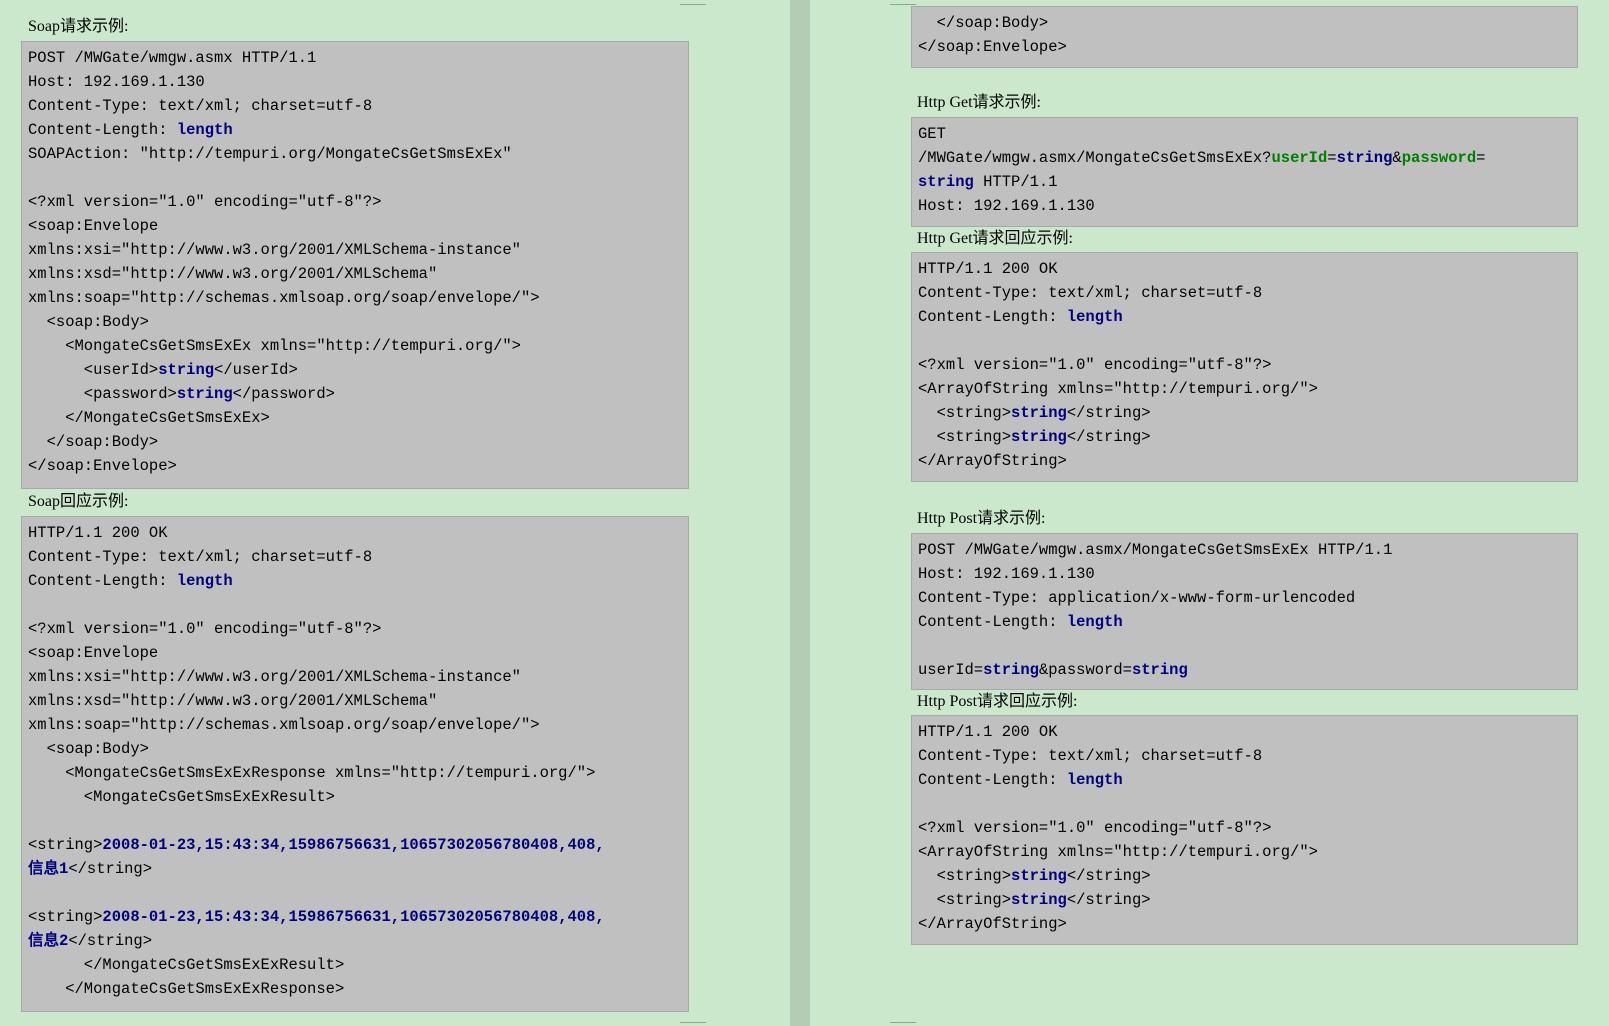 This screenshot has width=1609, height=1026. I want to click on code-token: POST /MWGate/wmgw.asmx HTTP/1.1, so click(172, 58).